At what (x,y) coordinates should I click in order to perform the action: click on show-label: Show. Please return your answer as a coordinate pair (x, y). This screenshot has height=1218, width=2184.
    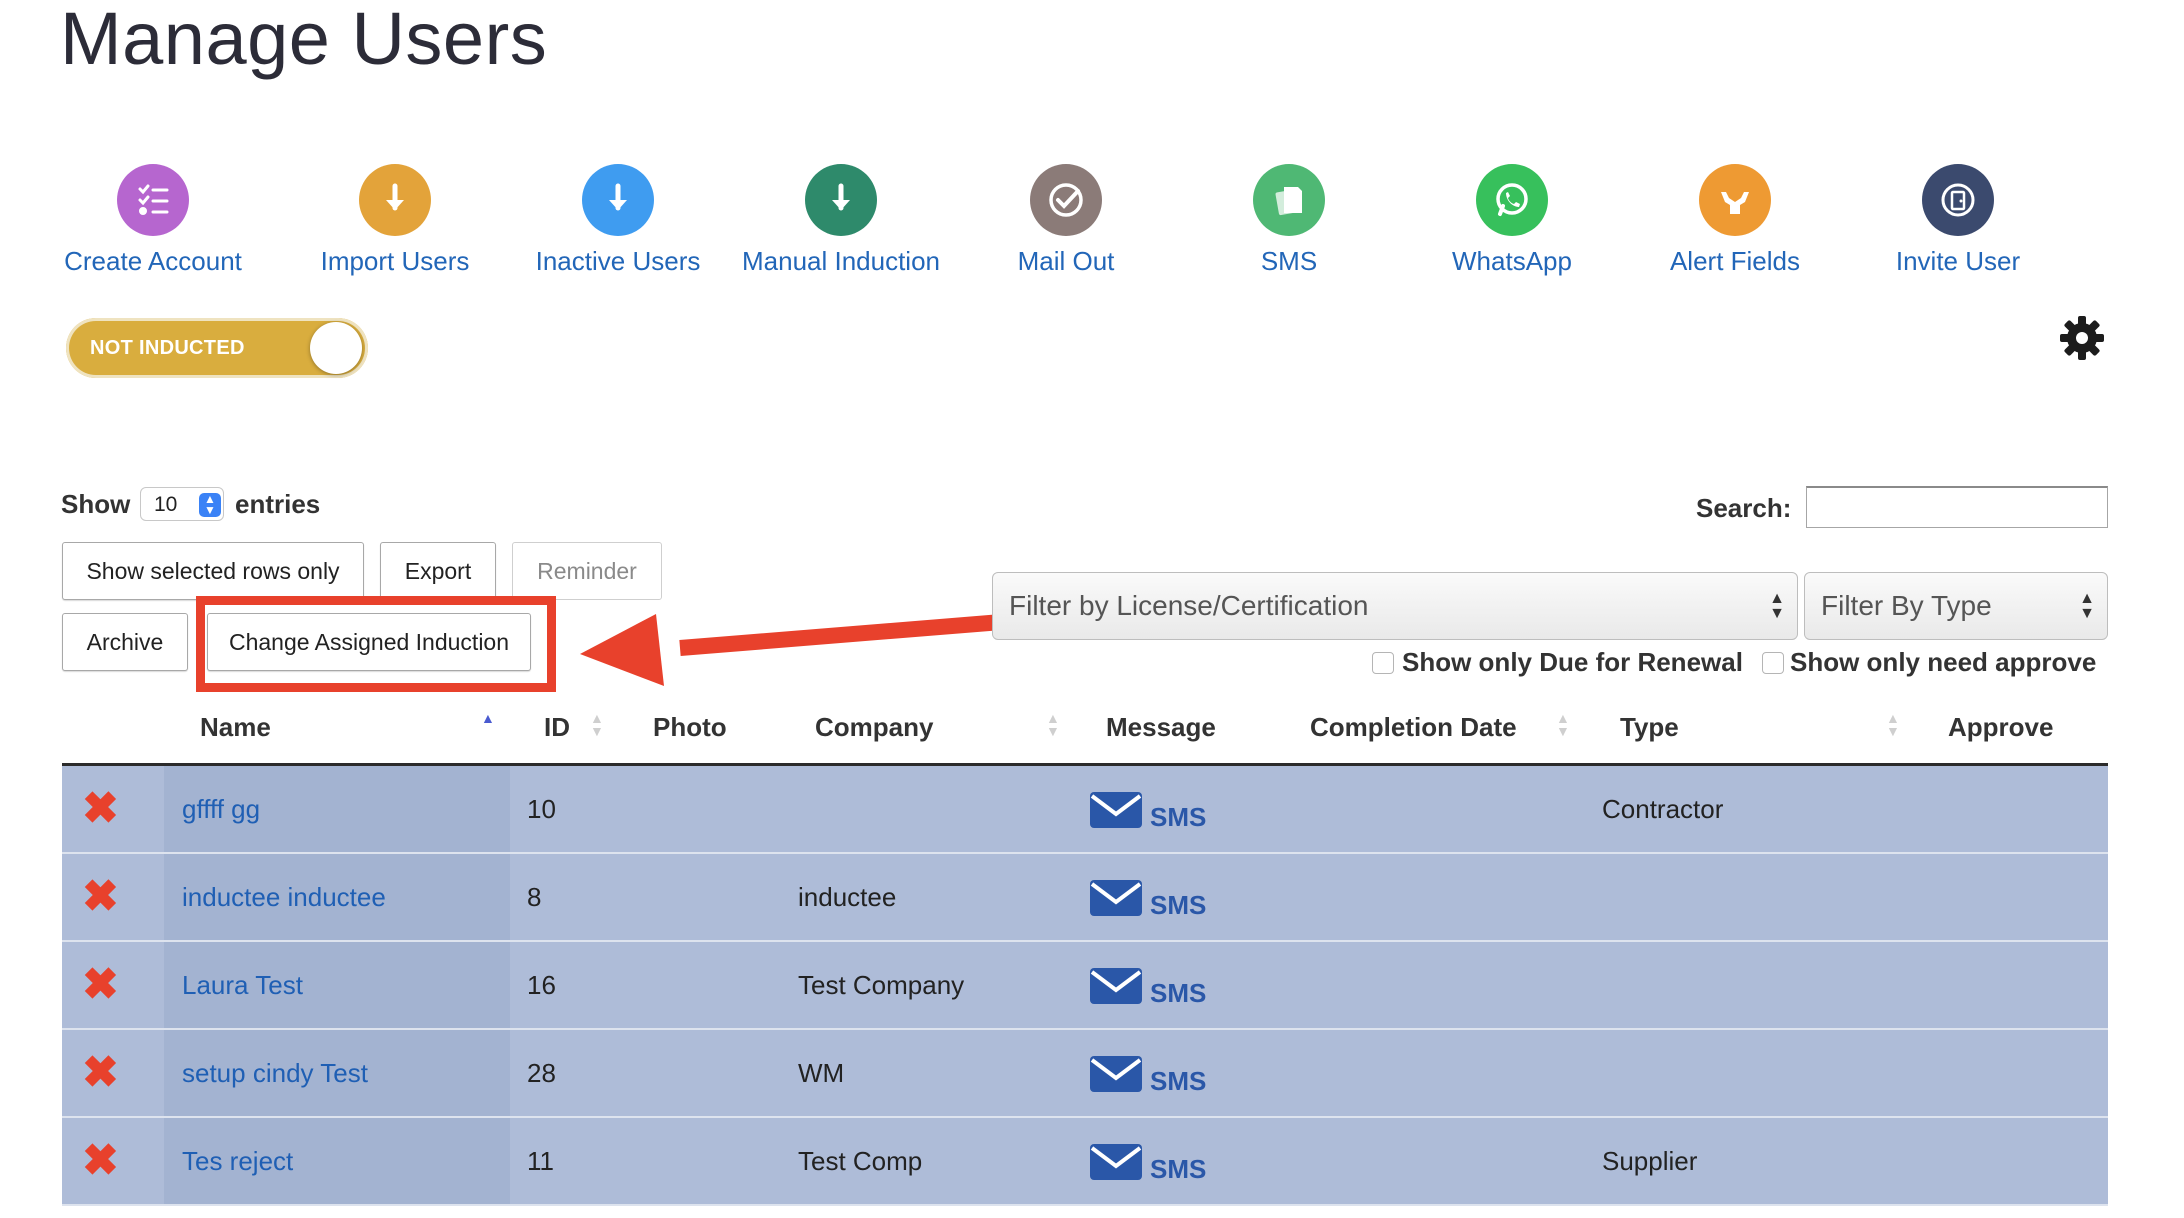
    Looking at the image, I should click on (96, 504).